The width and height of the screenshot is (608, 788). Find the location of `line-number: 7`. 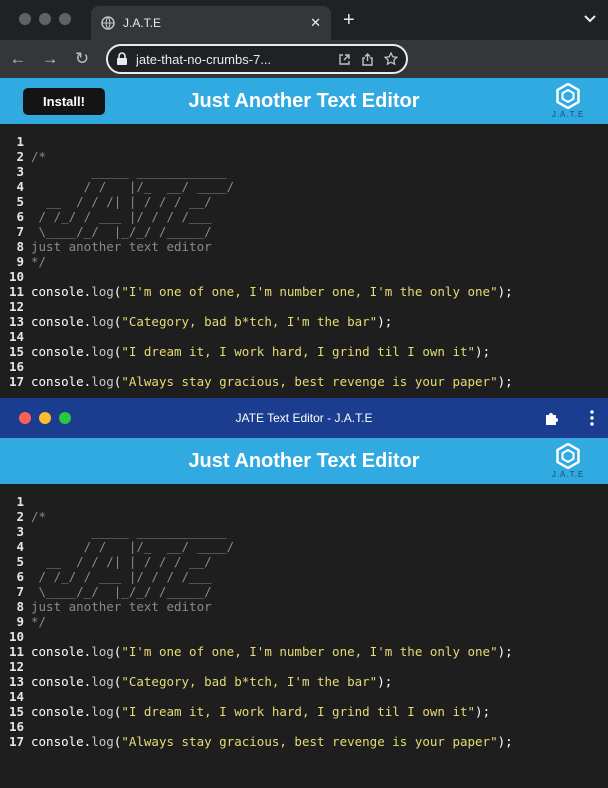

line-number: 7 is located at coordinates (20, 591).